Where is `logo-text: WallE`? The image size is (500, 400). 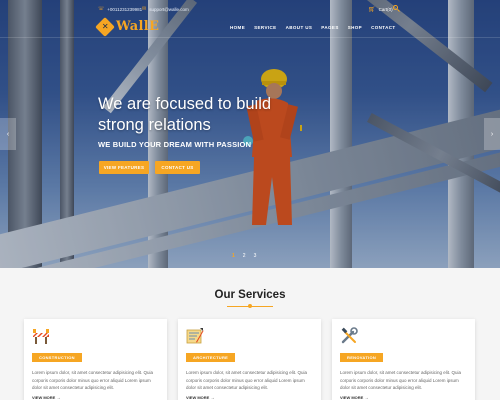 logo-text: WallE is located at coordinates (138, 26).